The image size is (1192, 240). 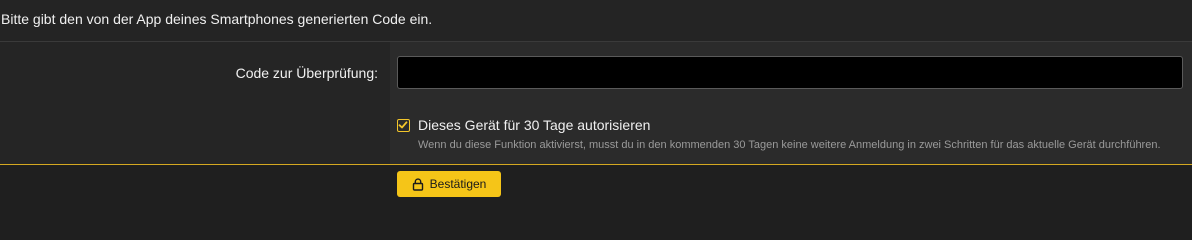 I want to click on confirm-button-label: Bestätigen, so click(x=458, y=184).